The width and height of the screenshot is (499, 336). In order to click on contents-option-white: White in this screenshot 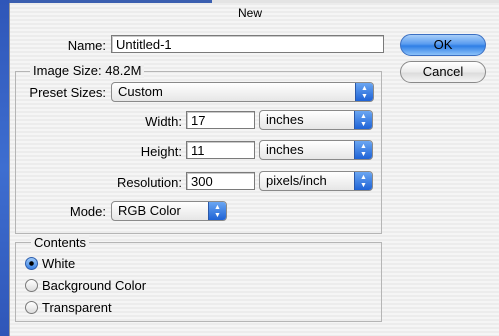, I will do `click(50, 263)`.